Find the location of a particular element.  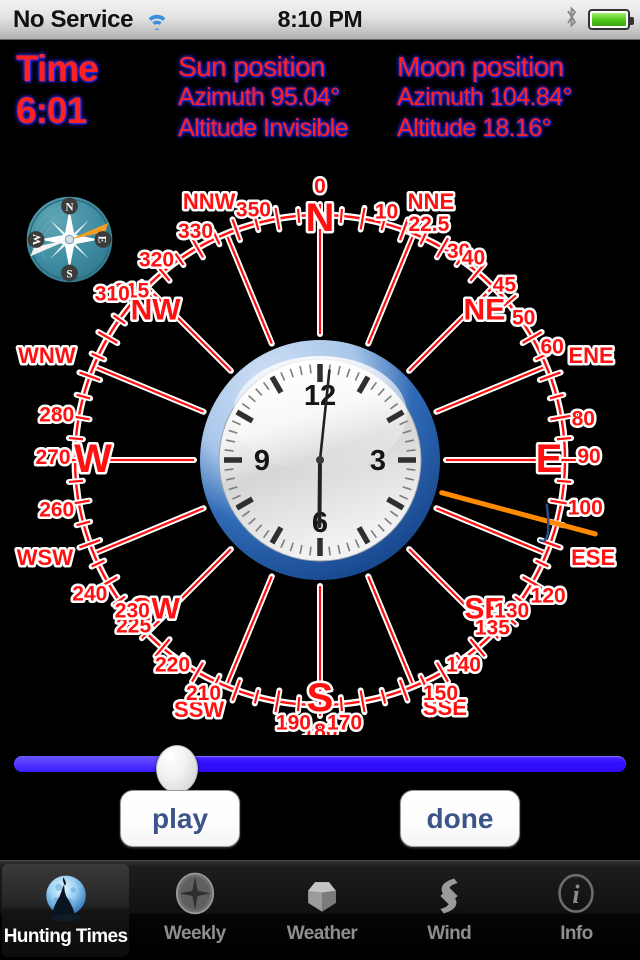

done-button: done is located at coordinates (460, 818).